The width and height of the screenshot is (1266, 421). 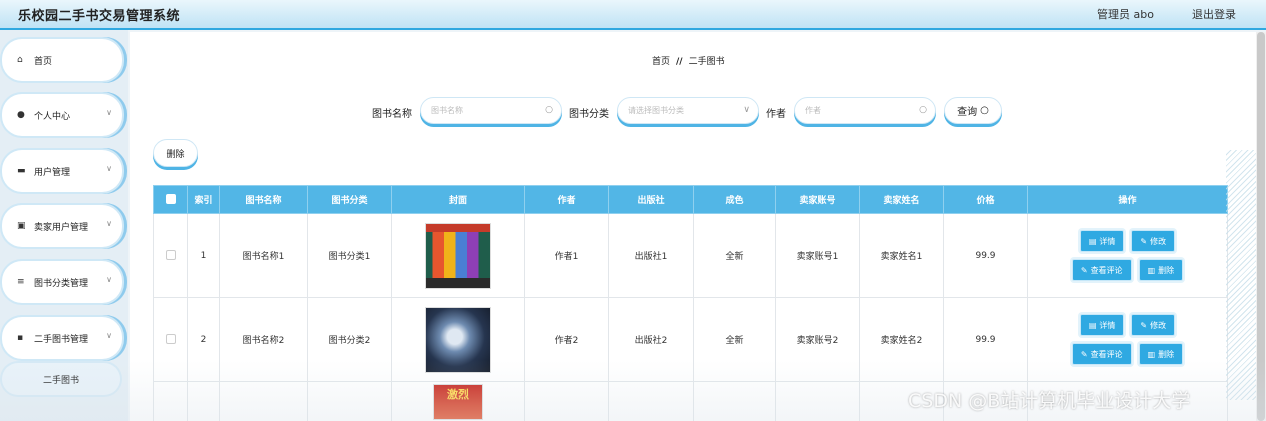 I want to click on author-input: 作者 ○, so click(x=865, y=110).